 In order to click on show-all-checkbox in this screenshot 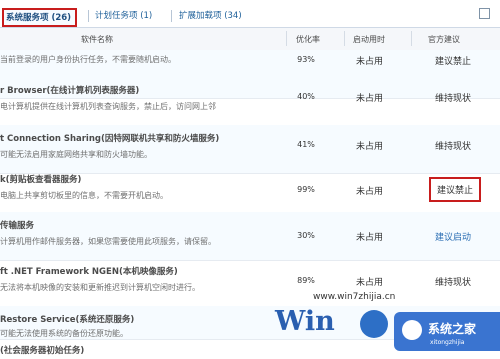, I will do `click(484, 13)`.